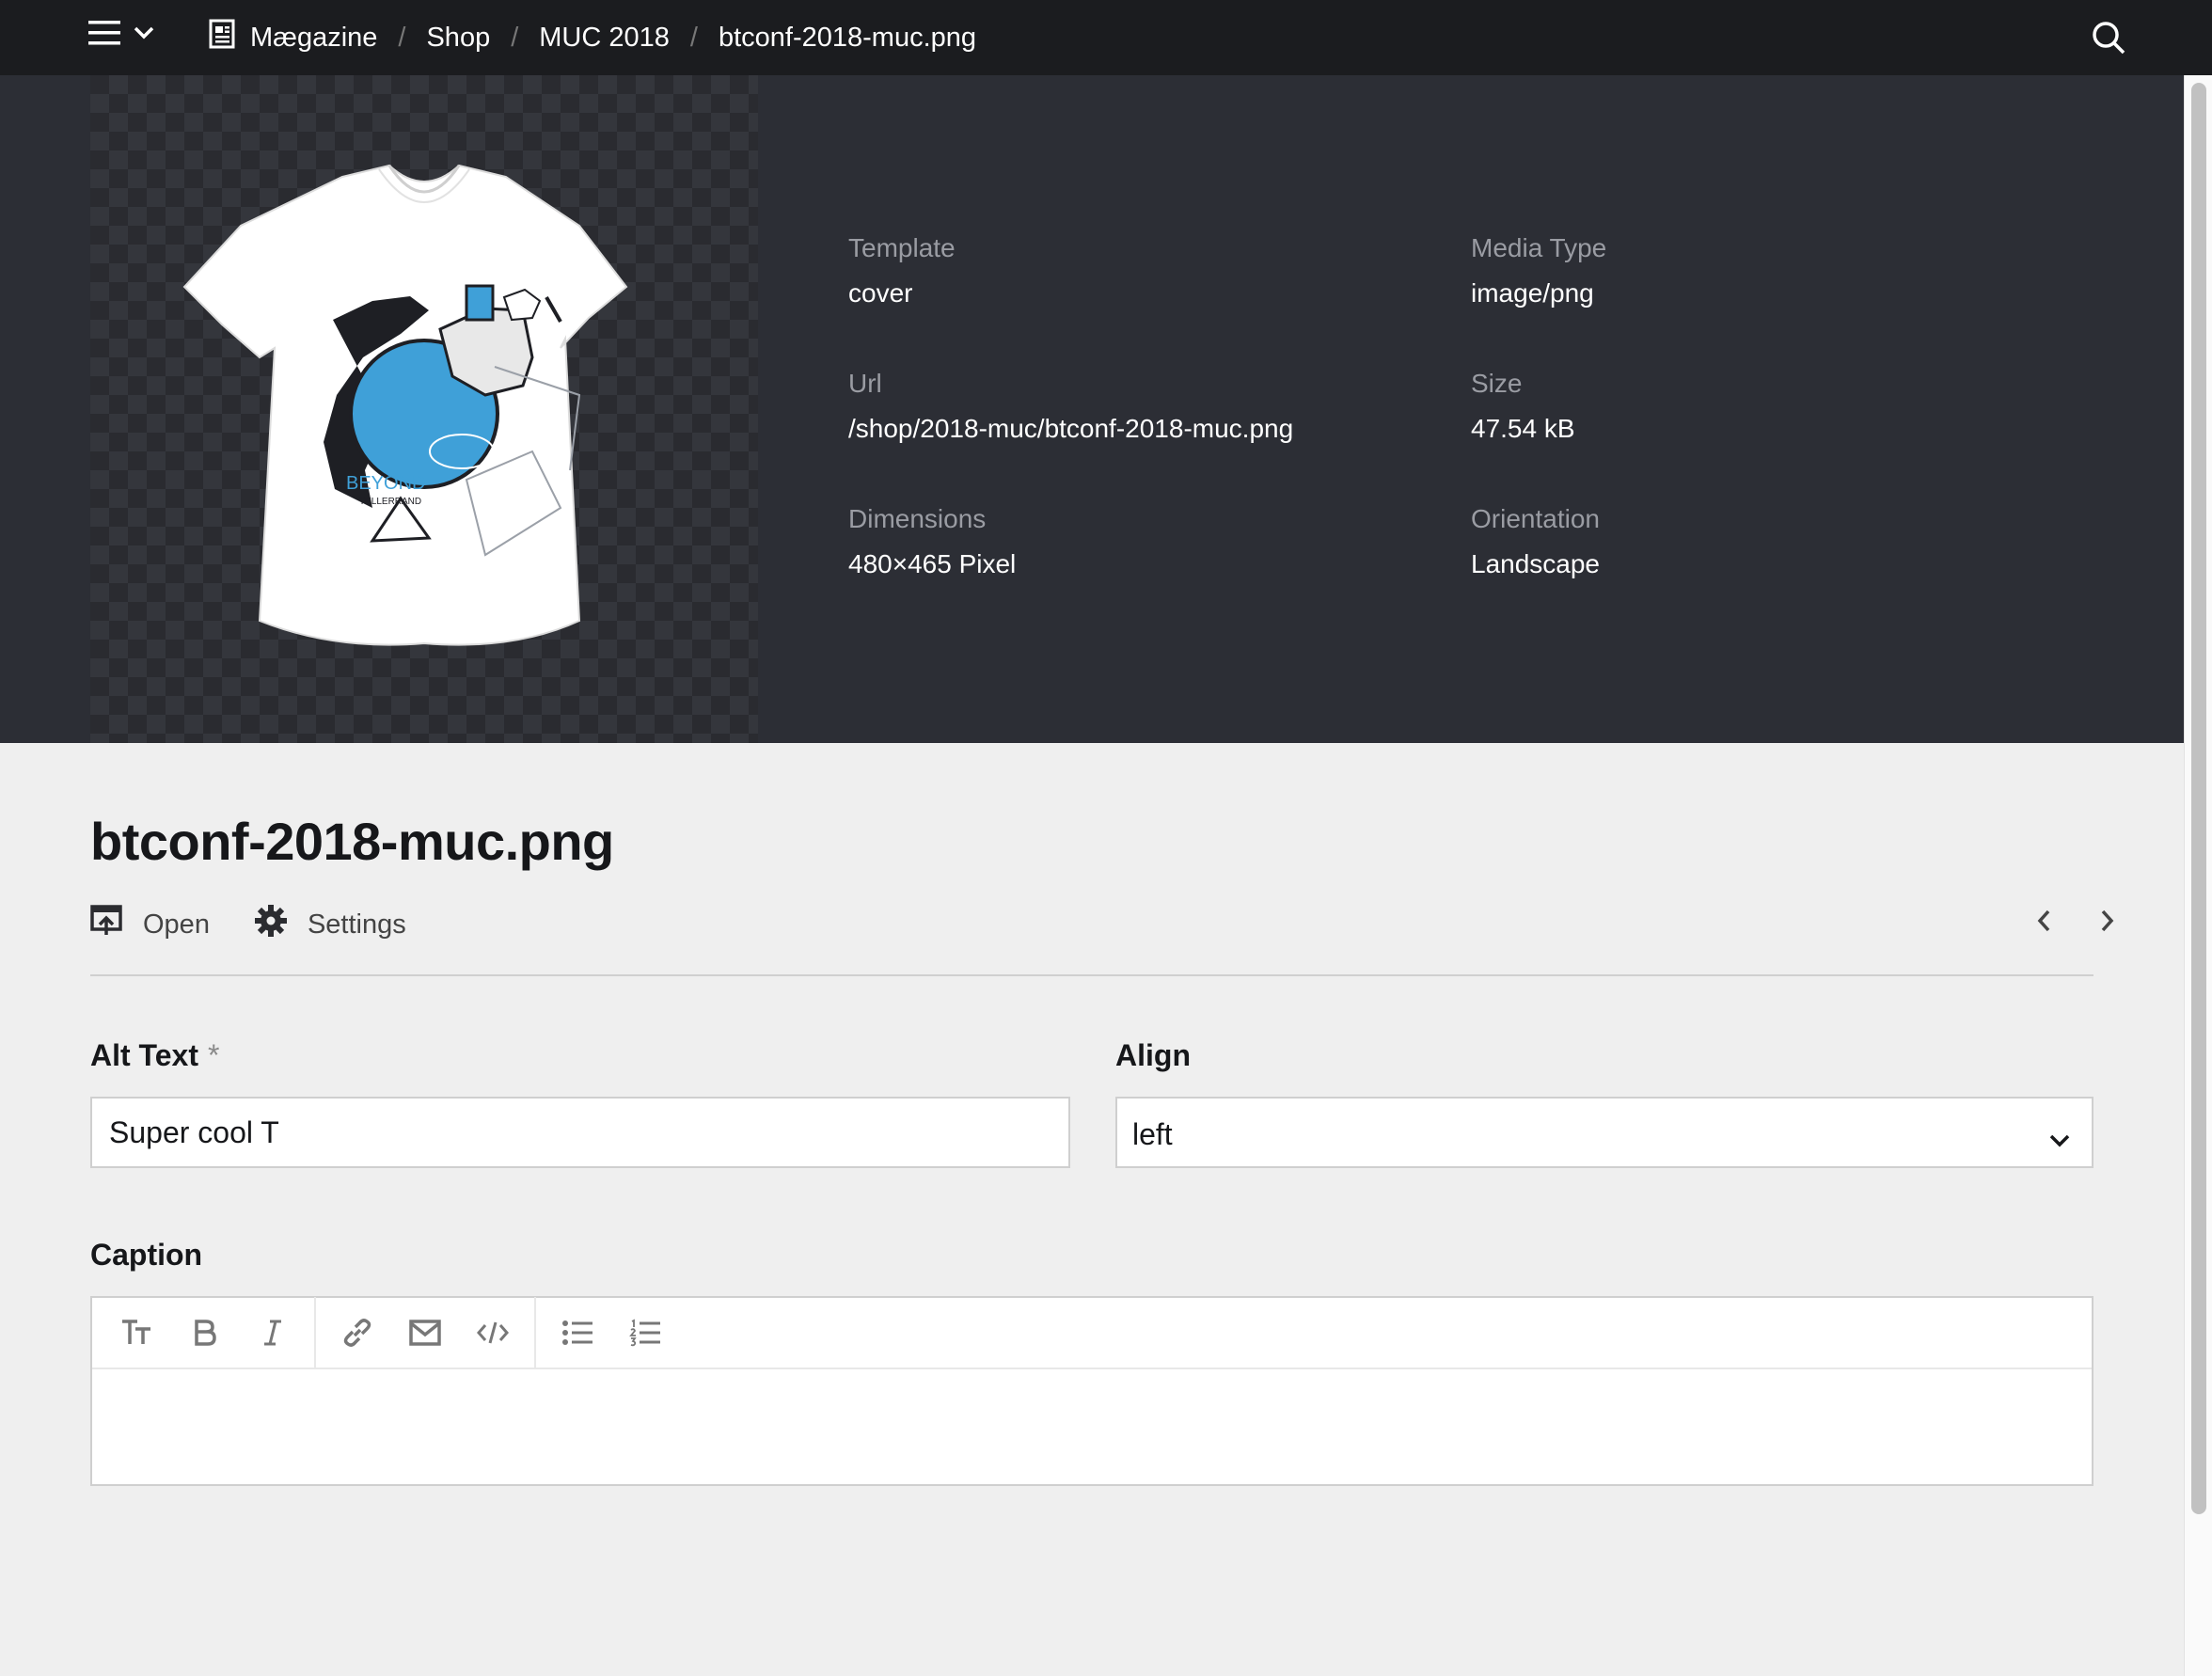 The image size is (2212, 1676). Describe the element at coordinates (121, 35) in the screenshot. I see `menu-button` at that location.